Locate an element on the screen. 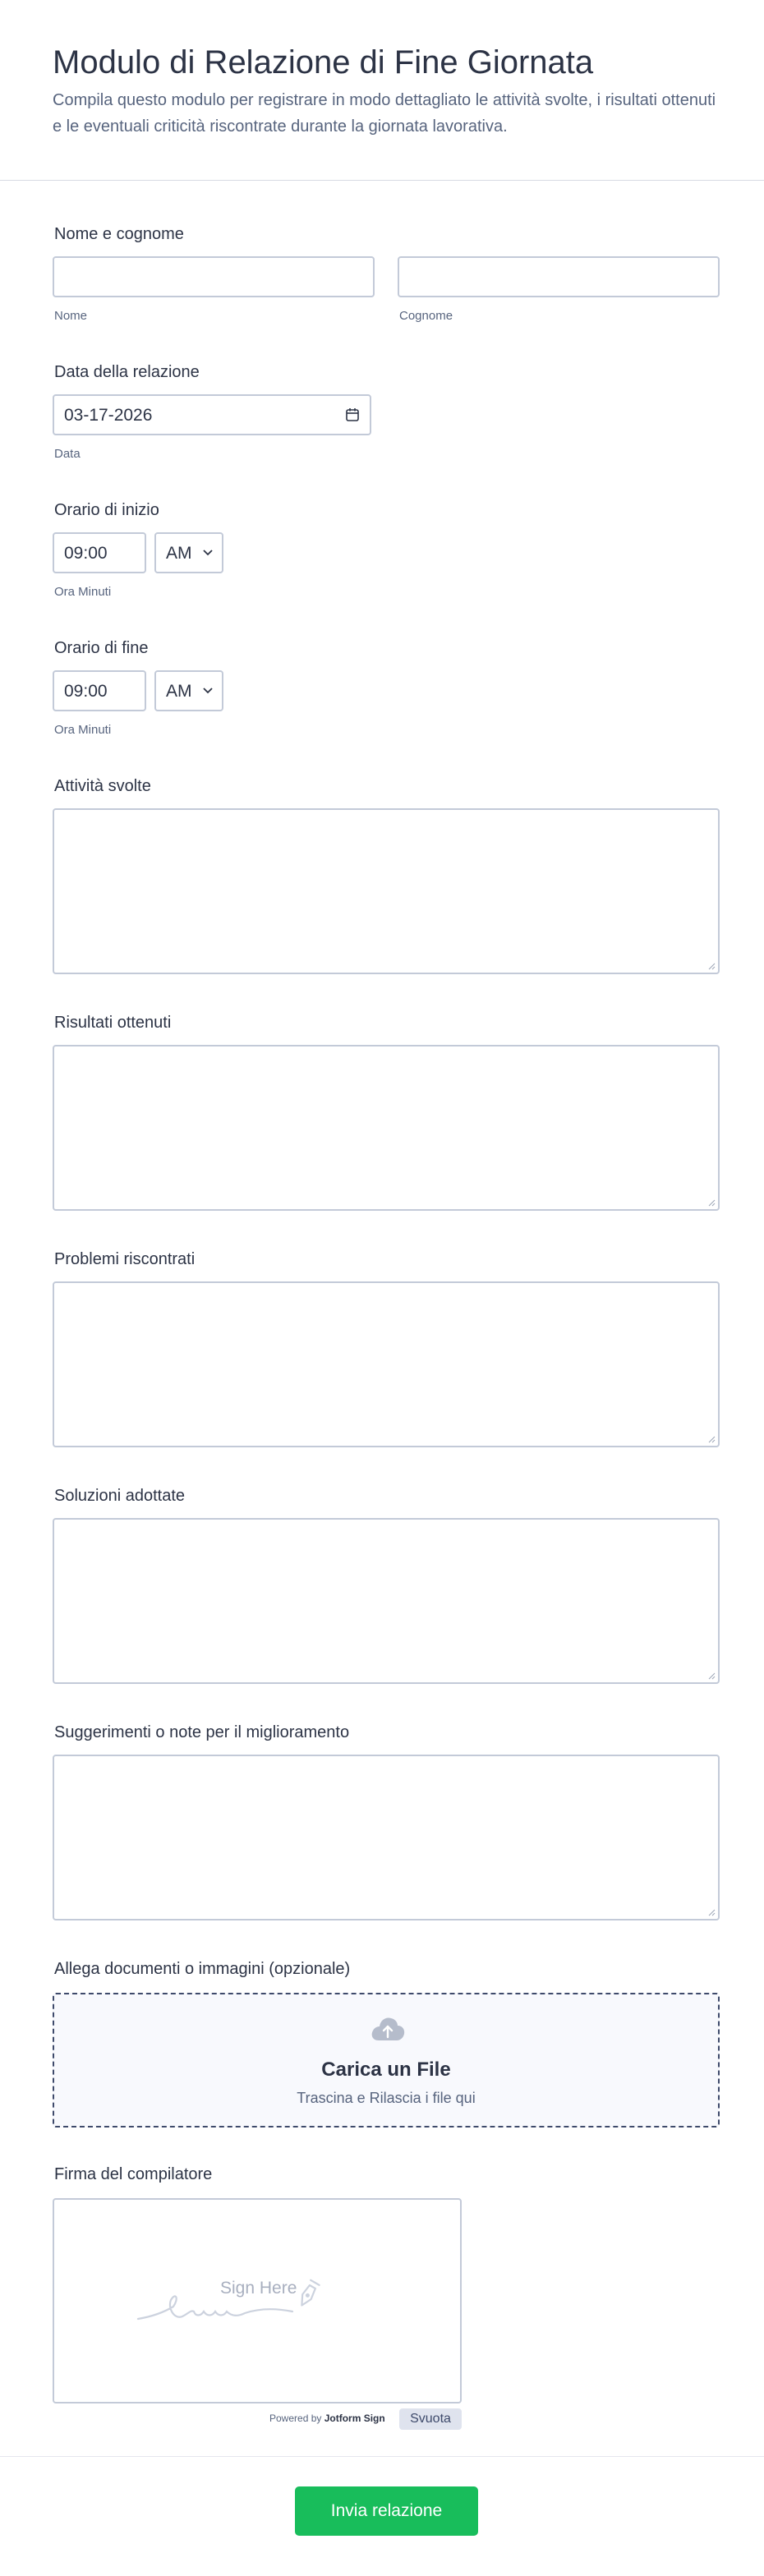  last-name-sublabel: Cognome is located at coordinates (426, 316).